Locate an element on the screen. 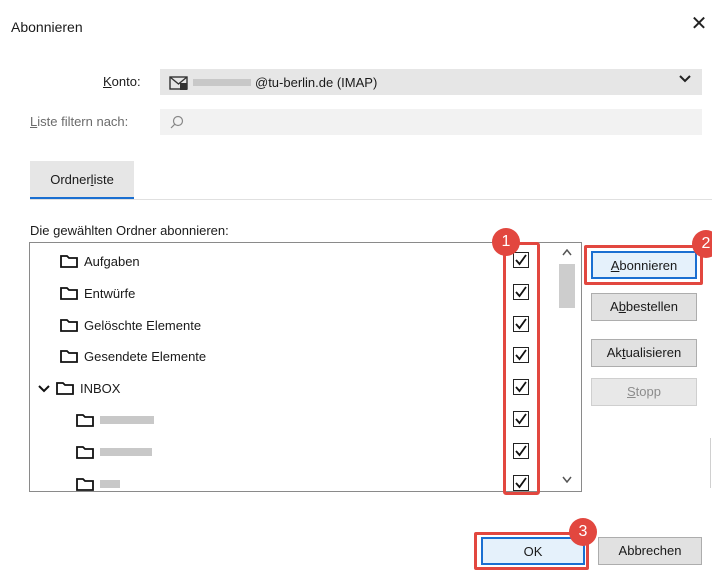  subscribe-highlight is located at coordinates (643, 265).